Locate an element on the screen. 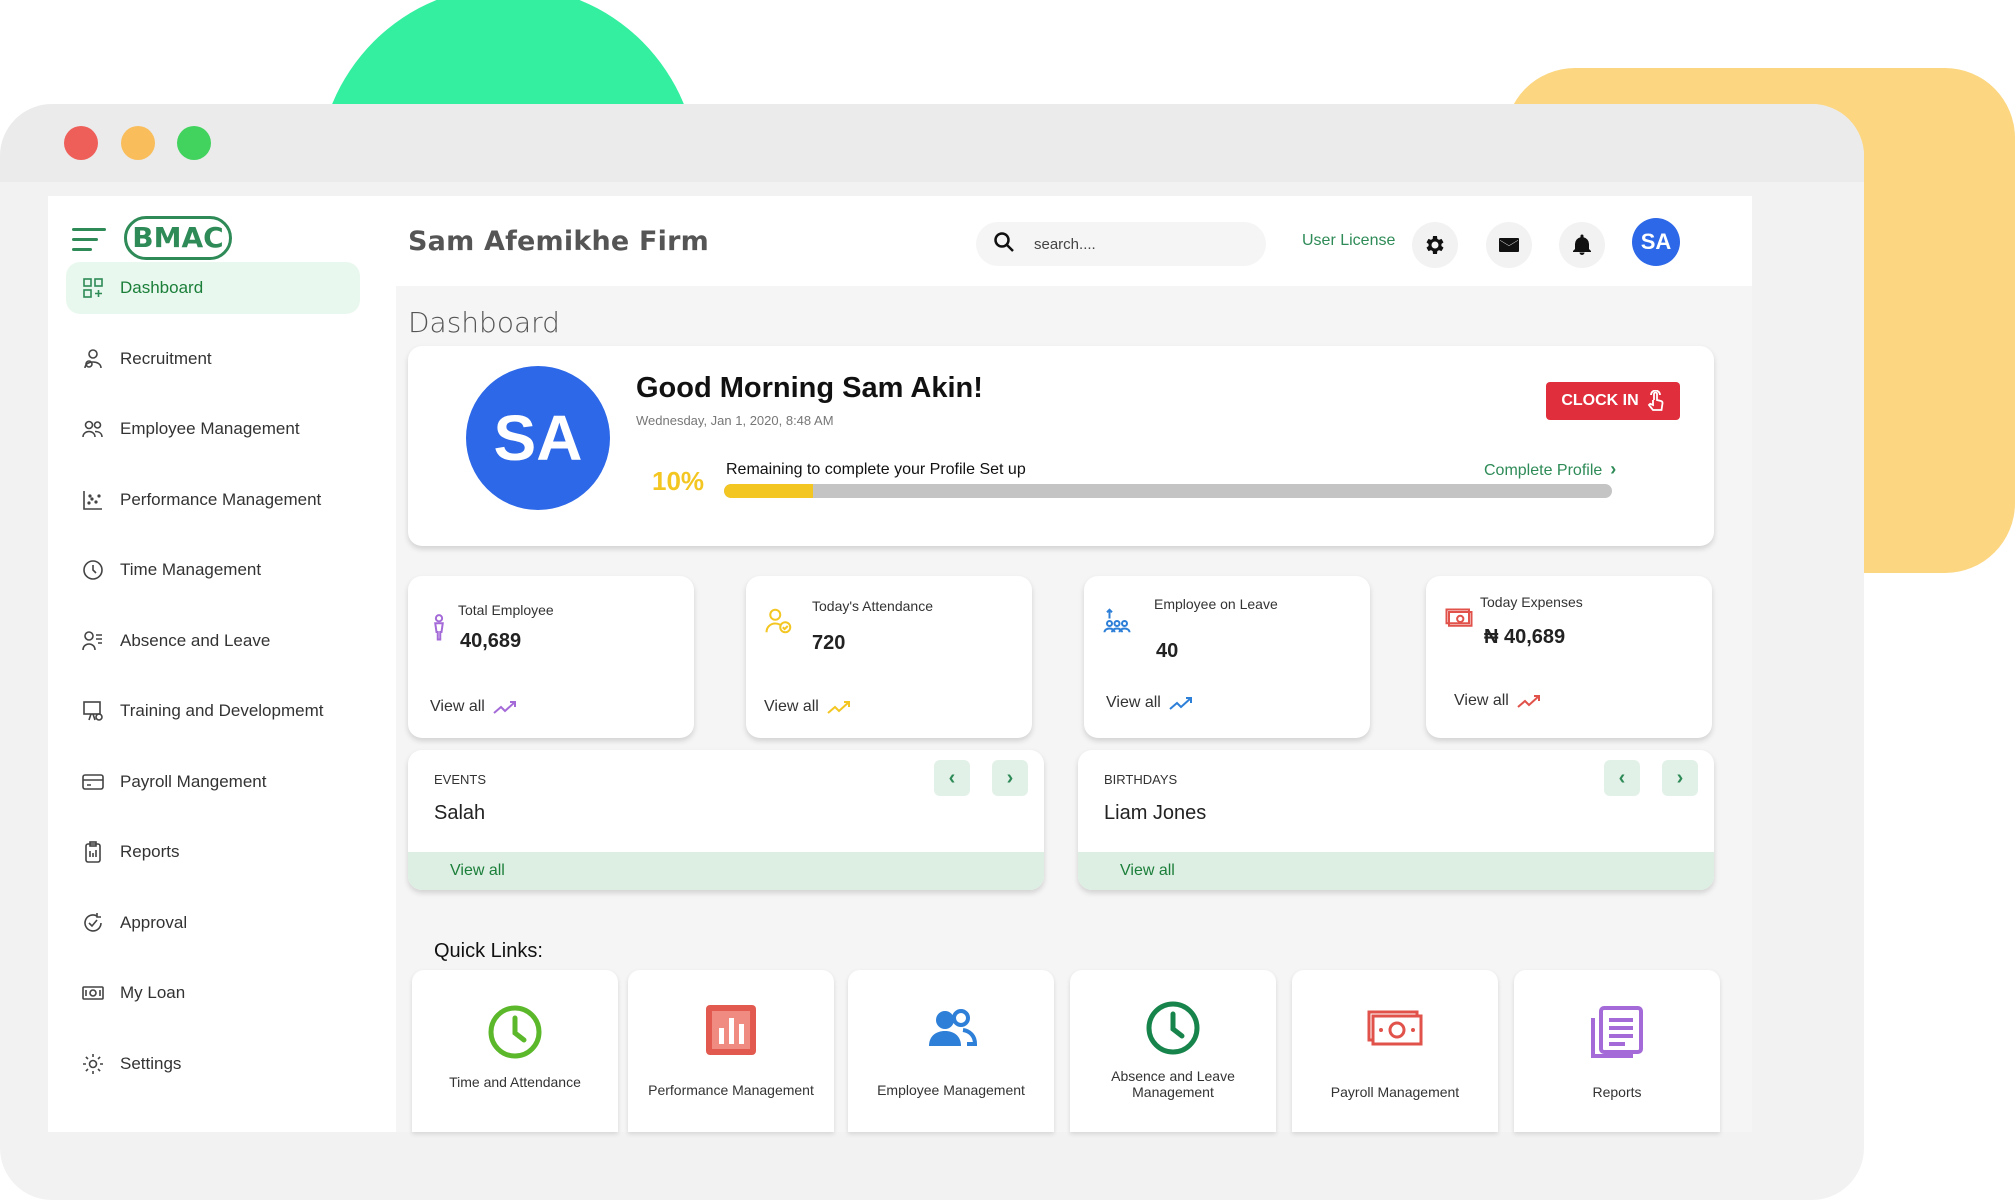 The image size is (2016, 1200). quick-link-payroll-management: Payroll Management is located at coordinates (1395, 1051).